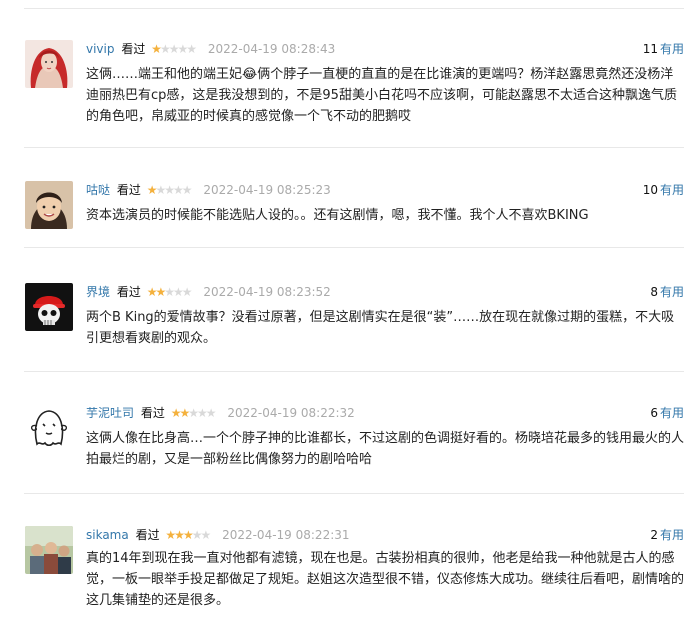 The width and height of the screenshot is (700, 630). Describe the element at coordinates (291, 413) in the screenshot. I see `comment-time: 2022-04-19 08:22:32` at that location.